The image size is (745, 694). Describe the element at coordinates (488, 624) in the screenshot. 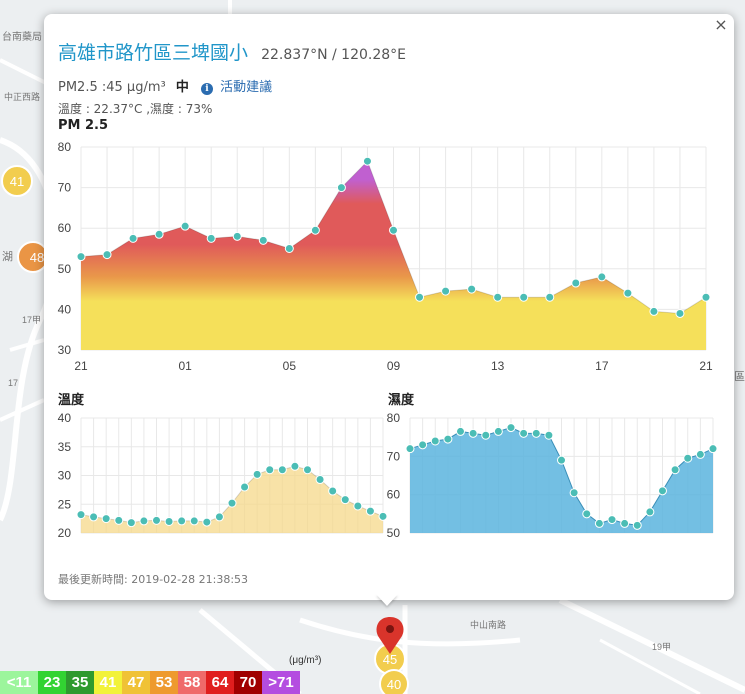

I see `road-label: 中山南路` at that location.